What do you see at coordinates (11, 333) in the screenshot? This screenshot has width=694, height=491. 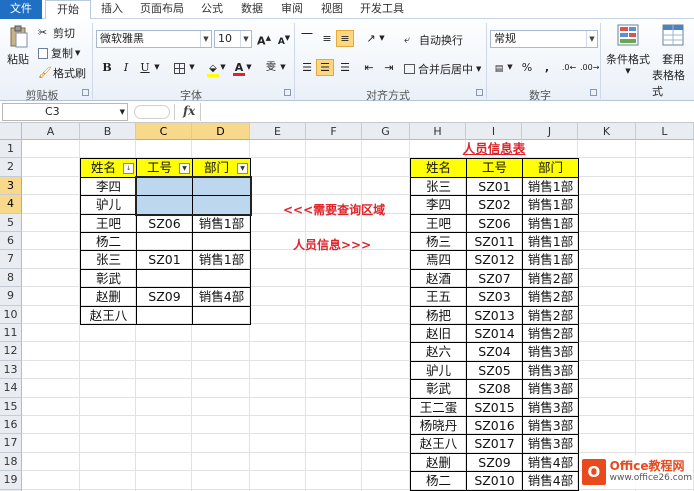 I see `row-header-11: 11` at bounding box center [11, 333].